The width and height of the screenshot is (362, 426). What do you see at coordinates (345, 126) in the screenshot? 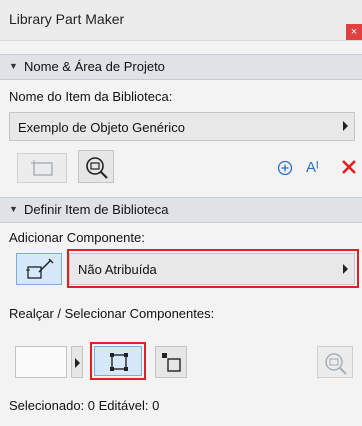
I see `dropdown-arrow-icon` at bounding box center [345, 126].